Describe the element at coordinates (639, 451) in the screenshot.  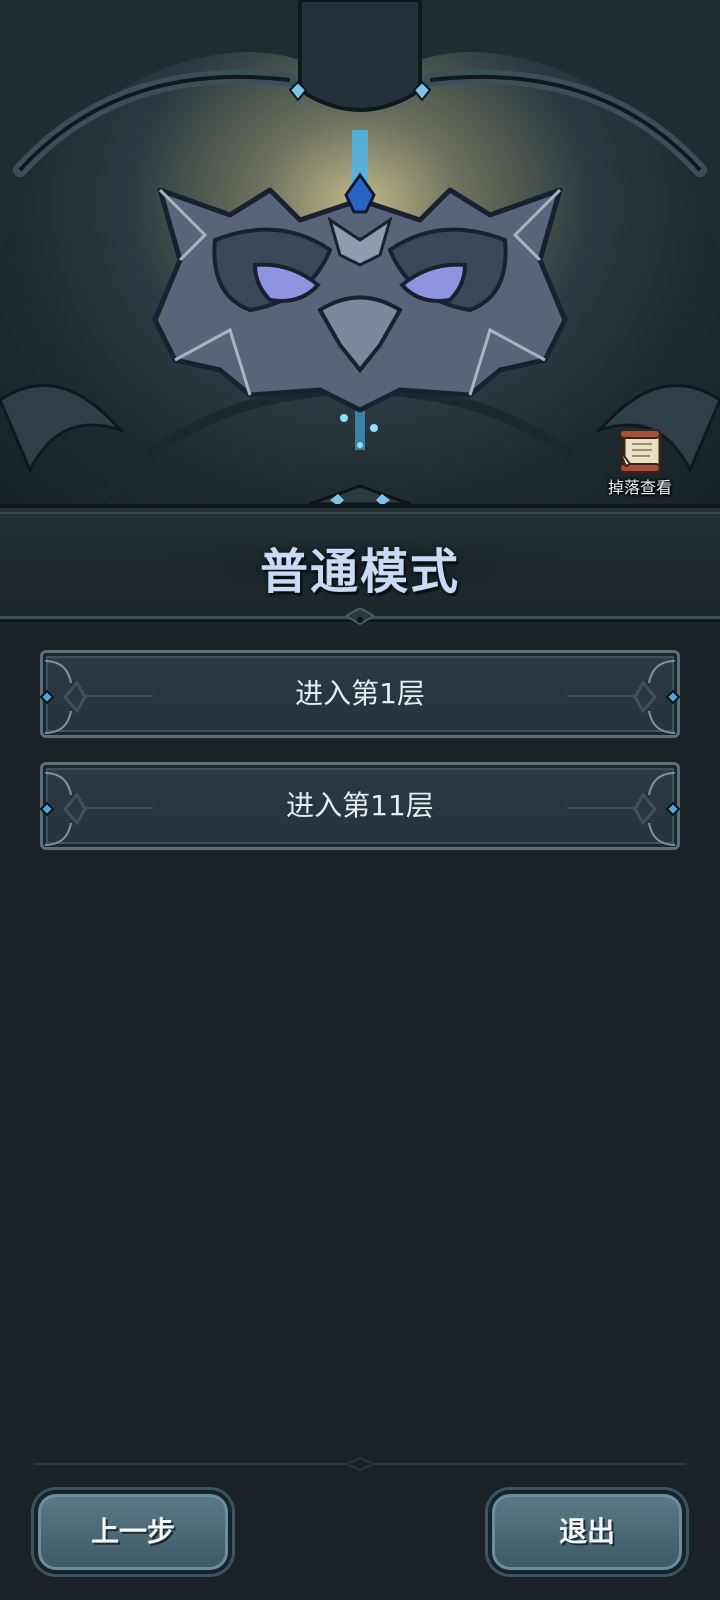
I see `scroll-quill-icon` at that location.